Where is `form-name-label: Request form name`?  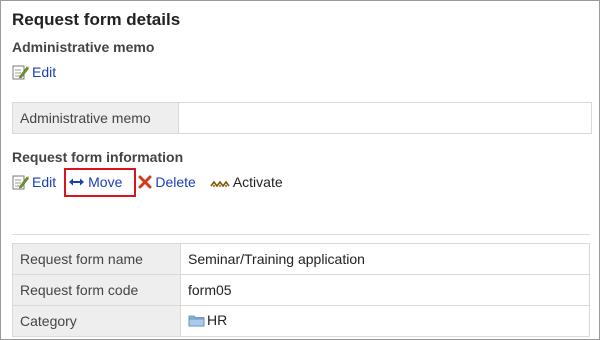 form-name-label: Request form name is located at coordinates (96, 259).